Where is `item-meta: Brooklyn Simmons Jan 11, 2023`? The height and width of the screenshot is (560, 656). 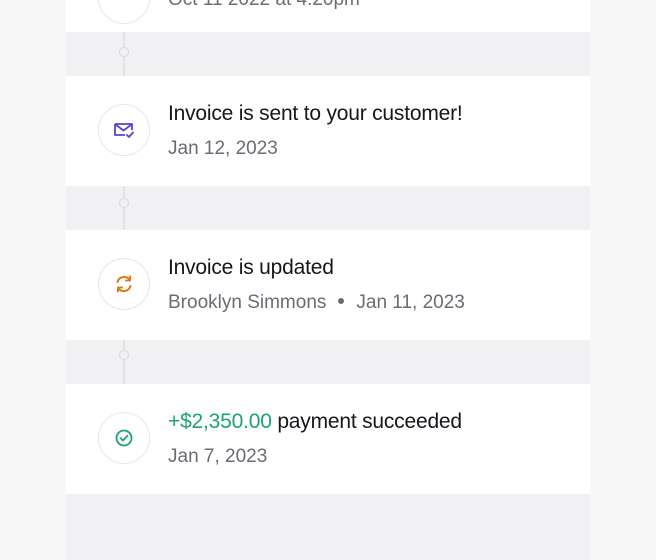 item-meta: Brooklyn Simmons Jan 11, 2023 is located at coordinates (316, 303).